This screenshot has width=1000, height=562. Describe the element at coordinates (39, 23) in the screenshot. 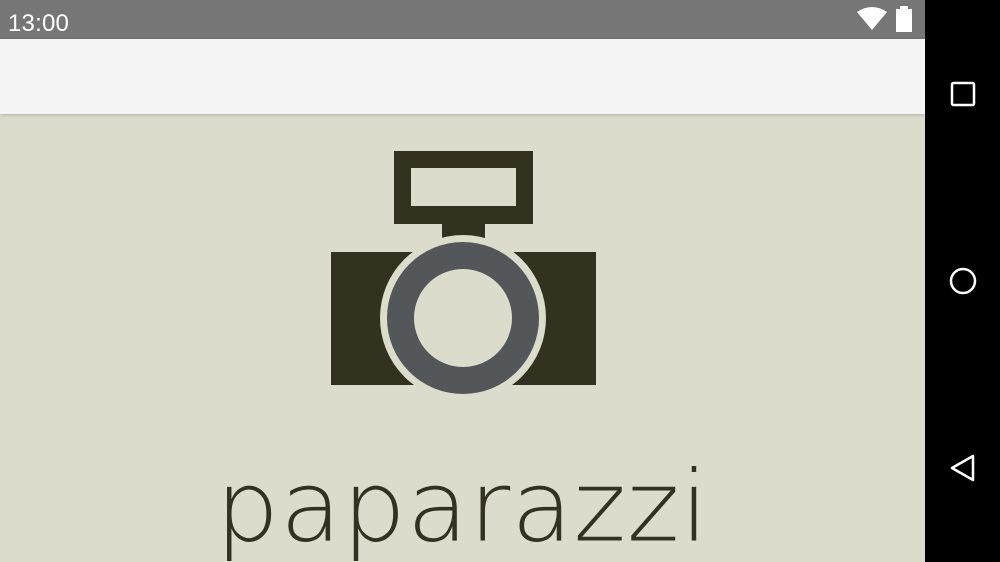

I see `status-time: 13:00` at that location.